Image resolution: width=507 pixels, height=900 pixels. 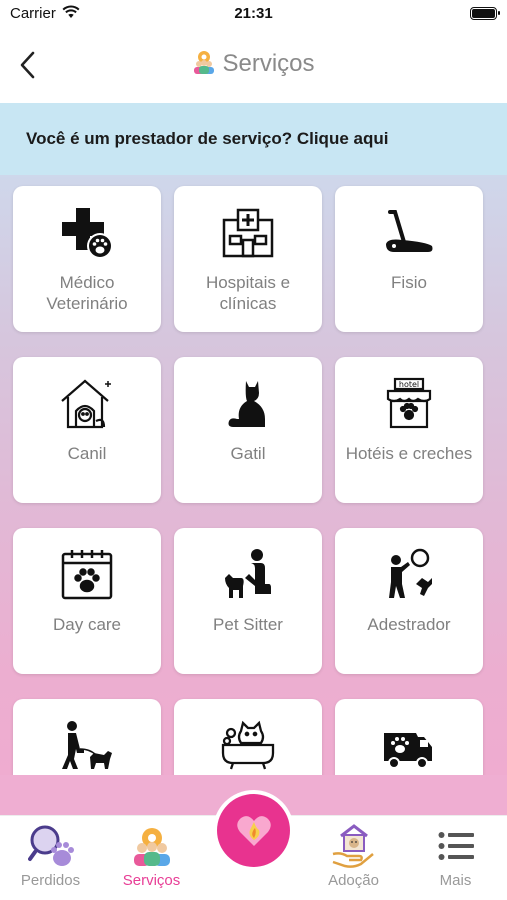 I want to click on adoption-hand-icon, so click(x=353, y=846).